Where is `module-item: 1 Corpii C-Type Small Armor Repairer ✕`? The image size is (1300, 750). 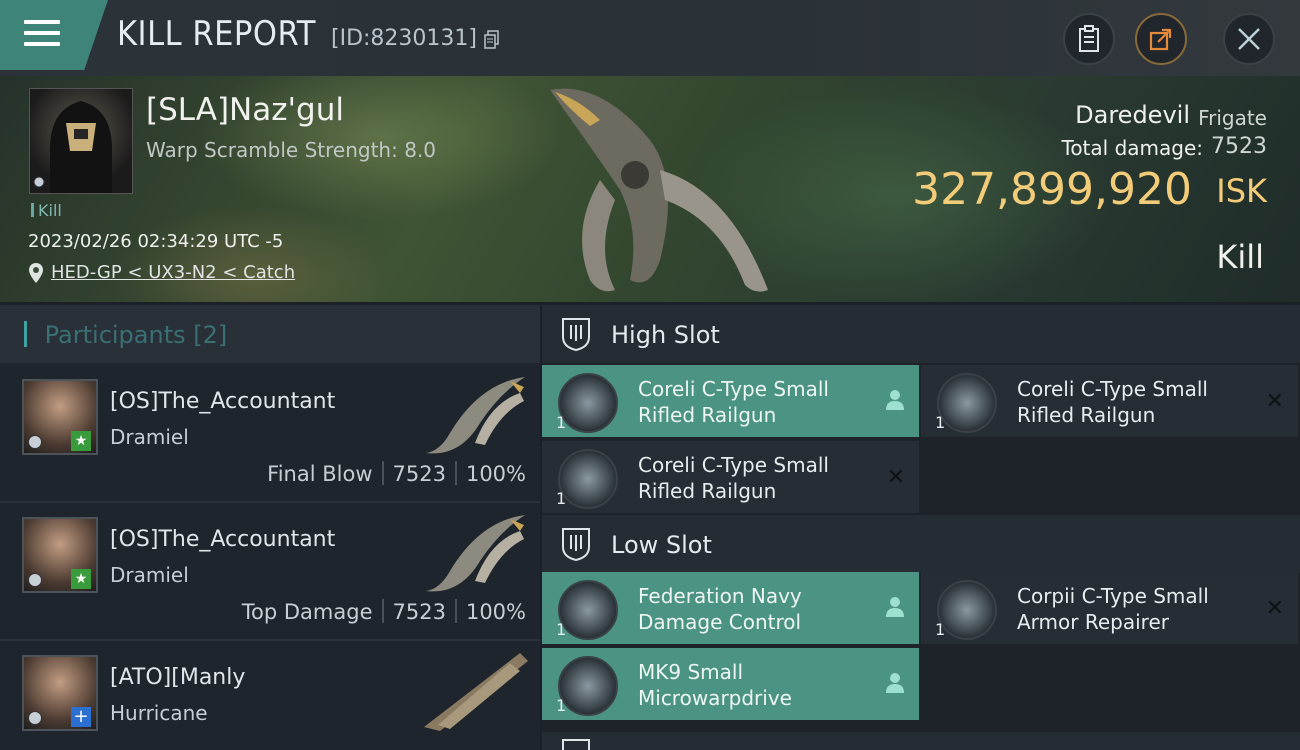 module-item: 1 Corpii C-Type Small Armor Repairer ✕ is located at coordinates (1109, 608).